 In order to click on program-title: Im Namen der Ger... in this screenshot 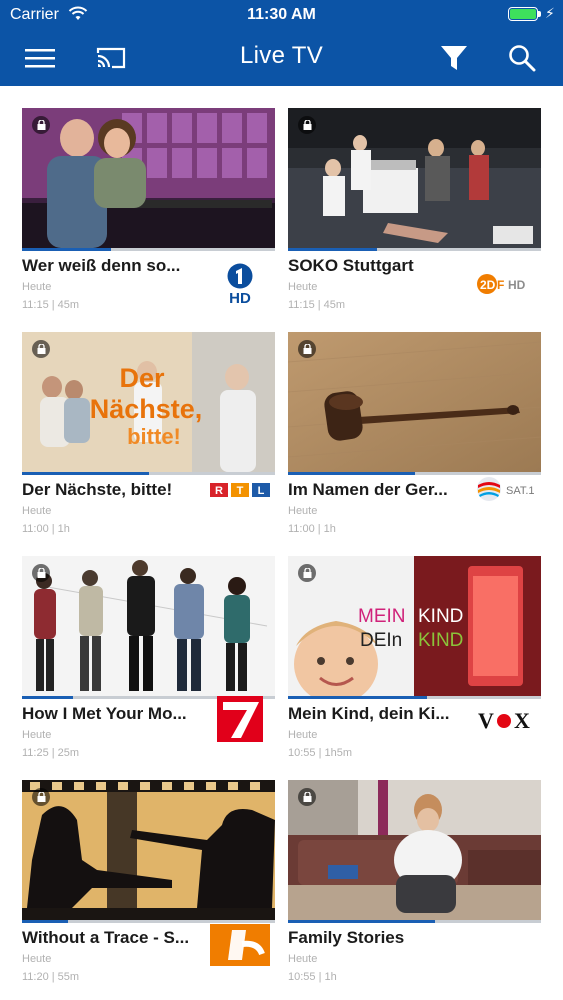, I will do `click(368, 489)`.